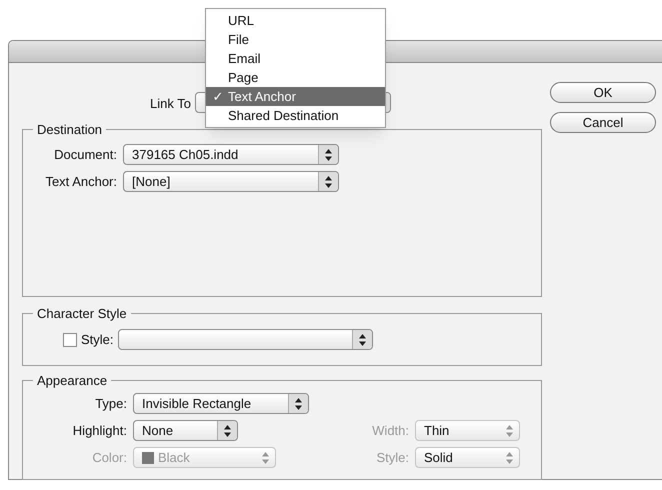 This screenshot has height=490, width=662. What do you see at coordinates (85, 155) in the screenshot?
I see `field-label: Document:` at bounding box center [85, 155].